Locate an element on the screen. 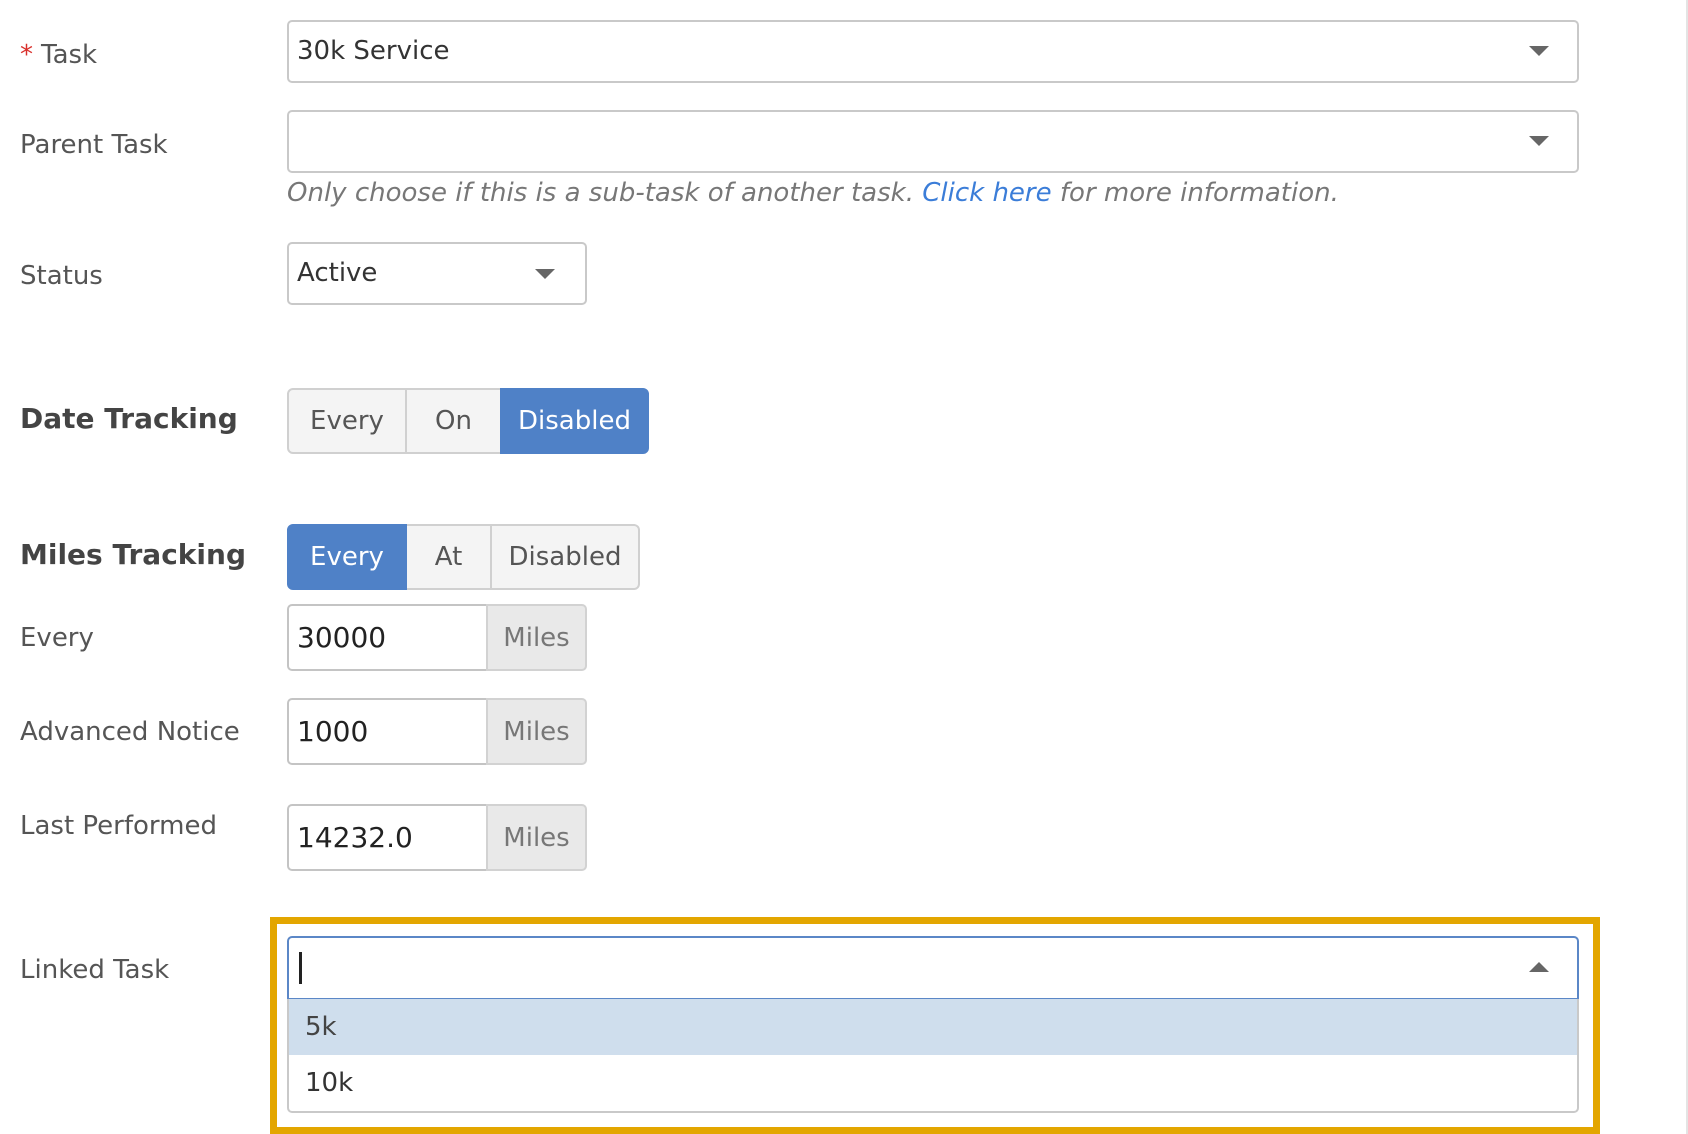  every-input: 30000 is located at coordinates (387, 637).